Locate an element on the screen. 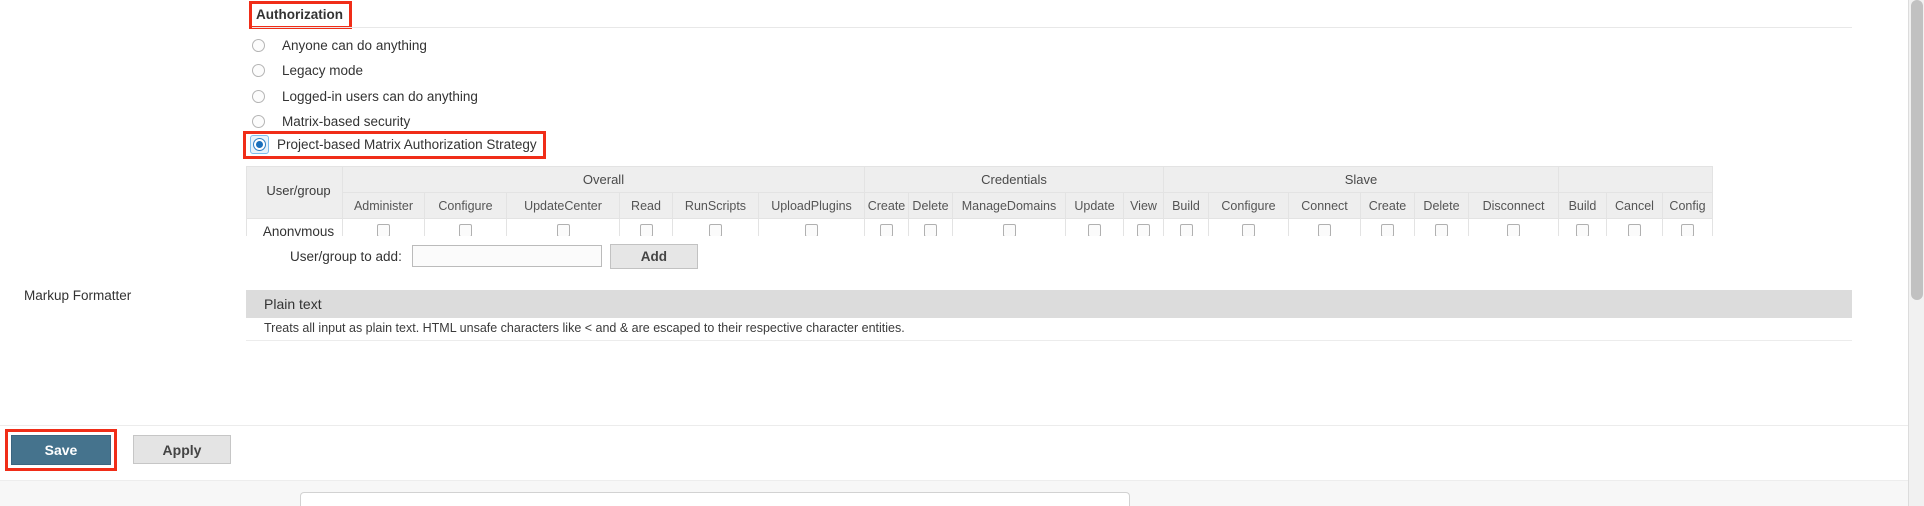 Image resolution: width=1924 pixels, height=506 pixels. radio-icon-selected is located at coordinates (259, 144).